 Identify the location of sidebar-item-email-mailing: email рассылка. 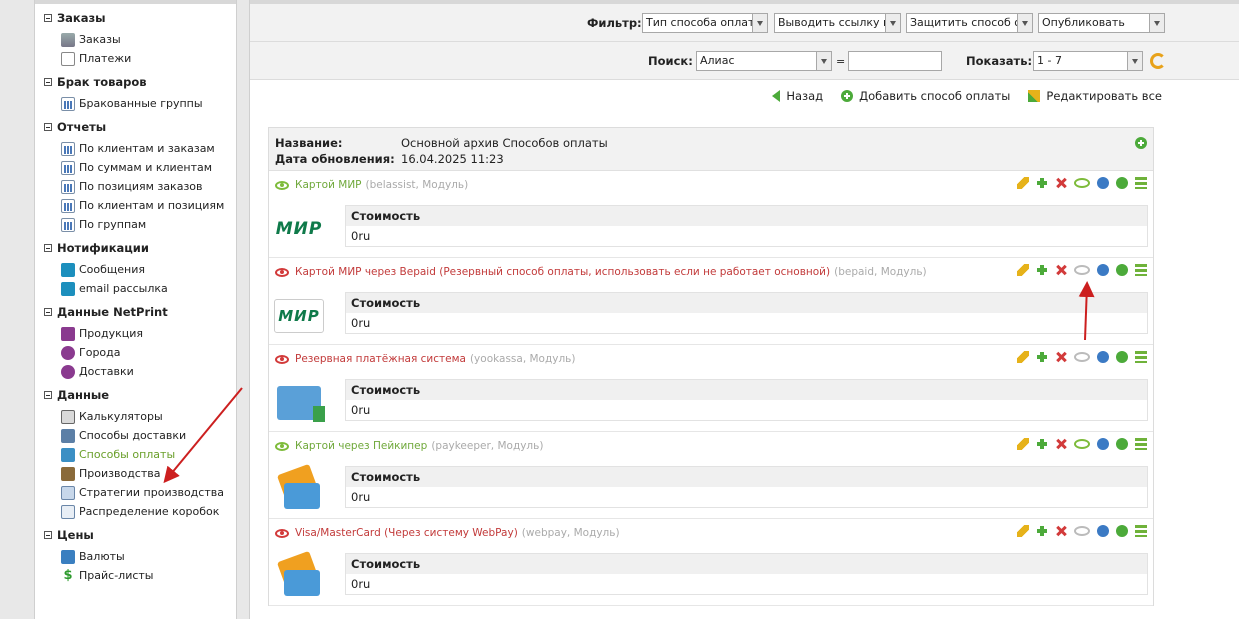
(135, 288).